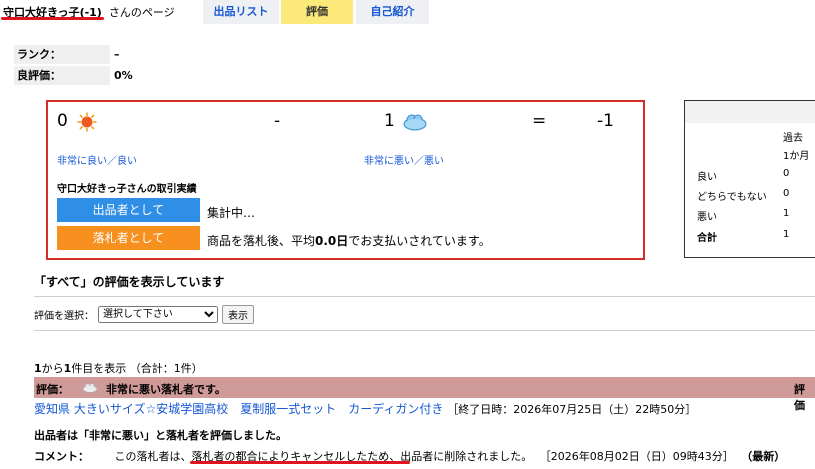  What do you see at coordinates (461, 456) in the screenshot?
I see `comment-post: 、出品者に削除されました。` at bounding box center [461, 456].